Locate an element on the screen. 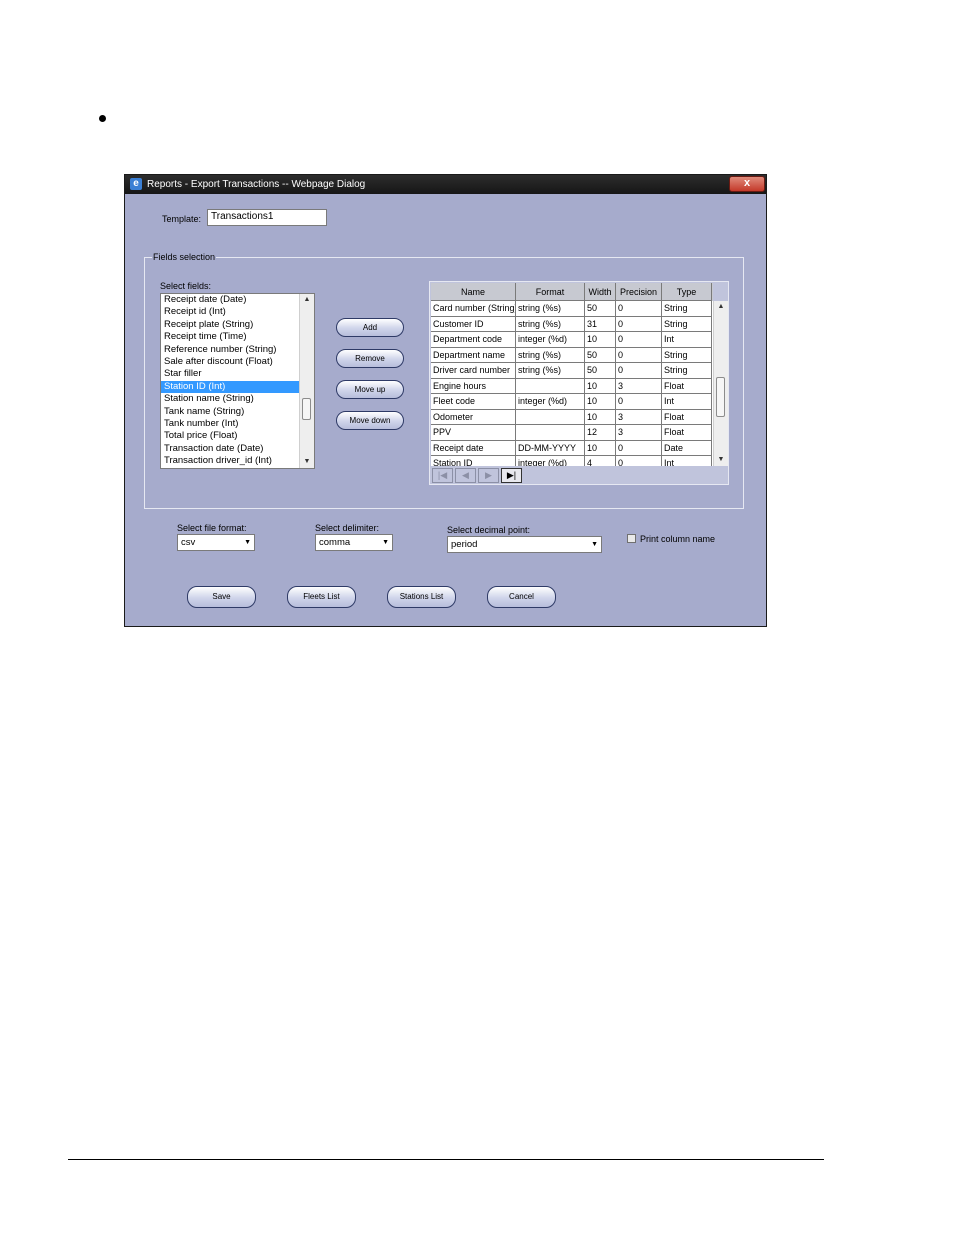  scroll-down-icon: ▼ is located at coordinates (307, 462).